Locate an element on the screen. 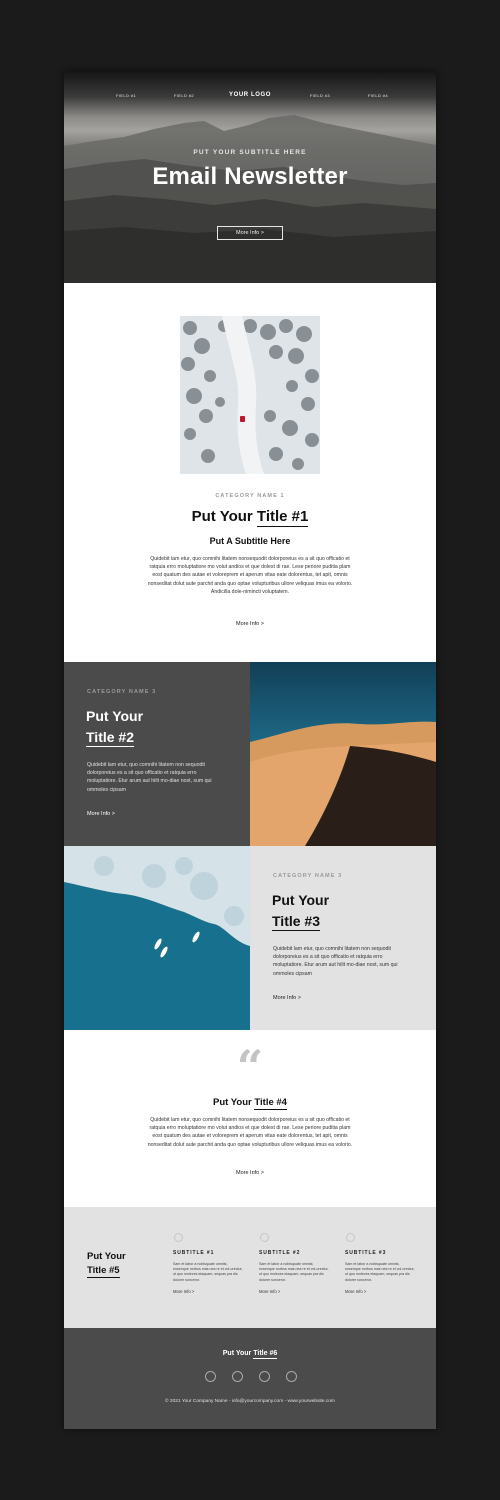 The width and height of the screenshot is (500, 1500). snowy-road-image is located at coordinates (250, 395).